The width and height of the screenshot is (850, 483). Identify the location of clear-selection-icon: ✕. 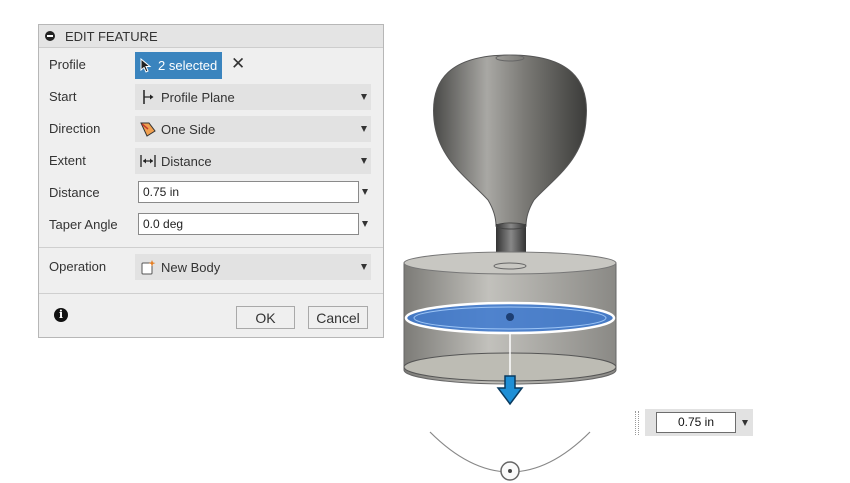
(238, 64).